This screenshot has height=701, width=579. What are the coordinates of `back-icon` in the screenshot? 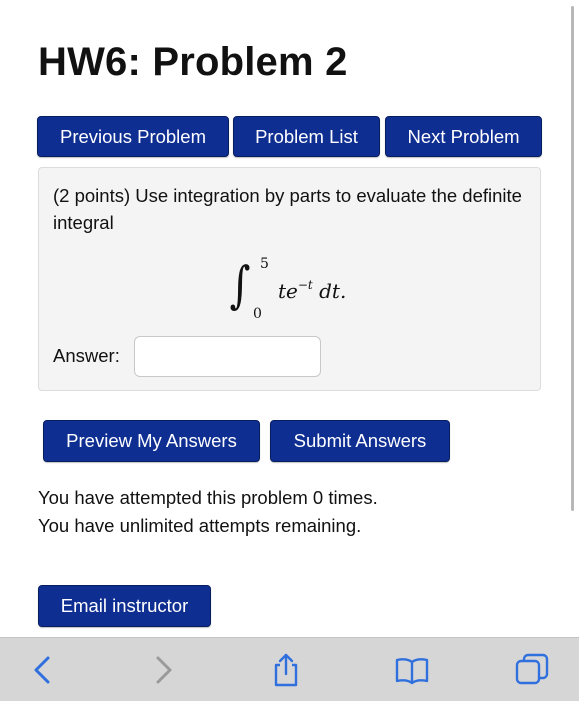 It's located at (44, 670).